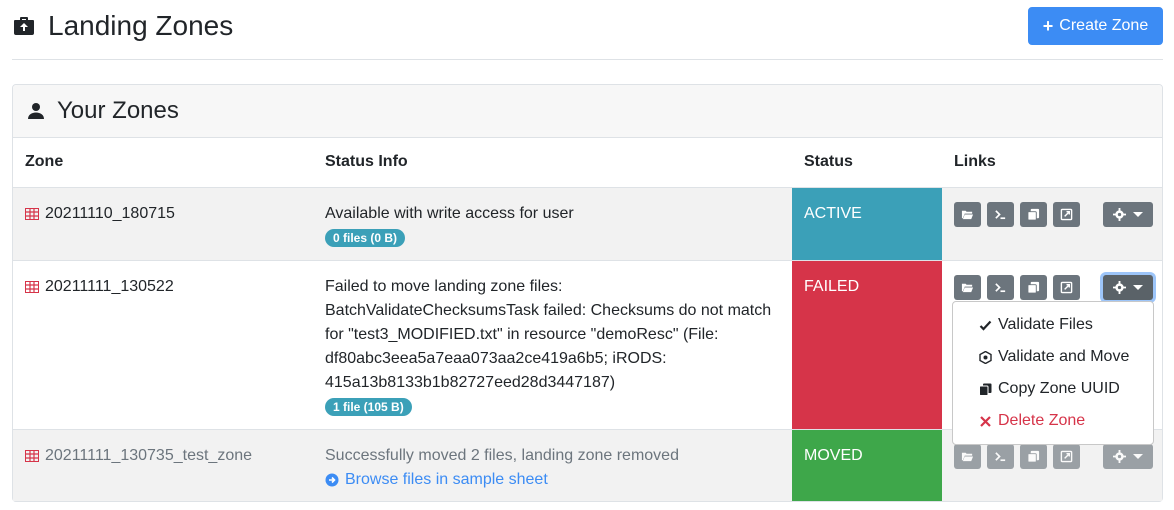 This screenshot has width=1174, height=510. I want to click on validate-and-move-item: Validate and Move, so click(1053, 357).